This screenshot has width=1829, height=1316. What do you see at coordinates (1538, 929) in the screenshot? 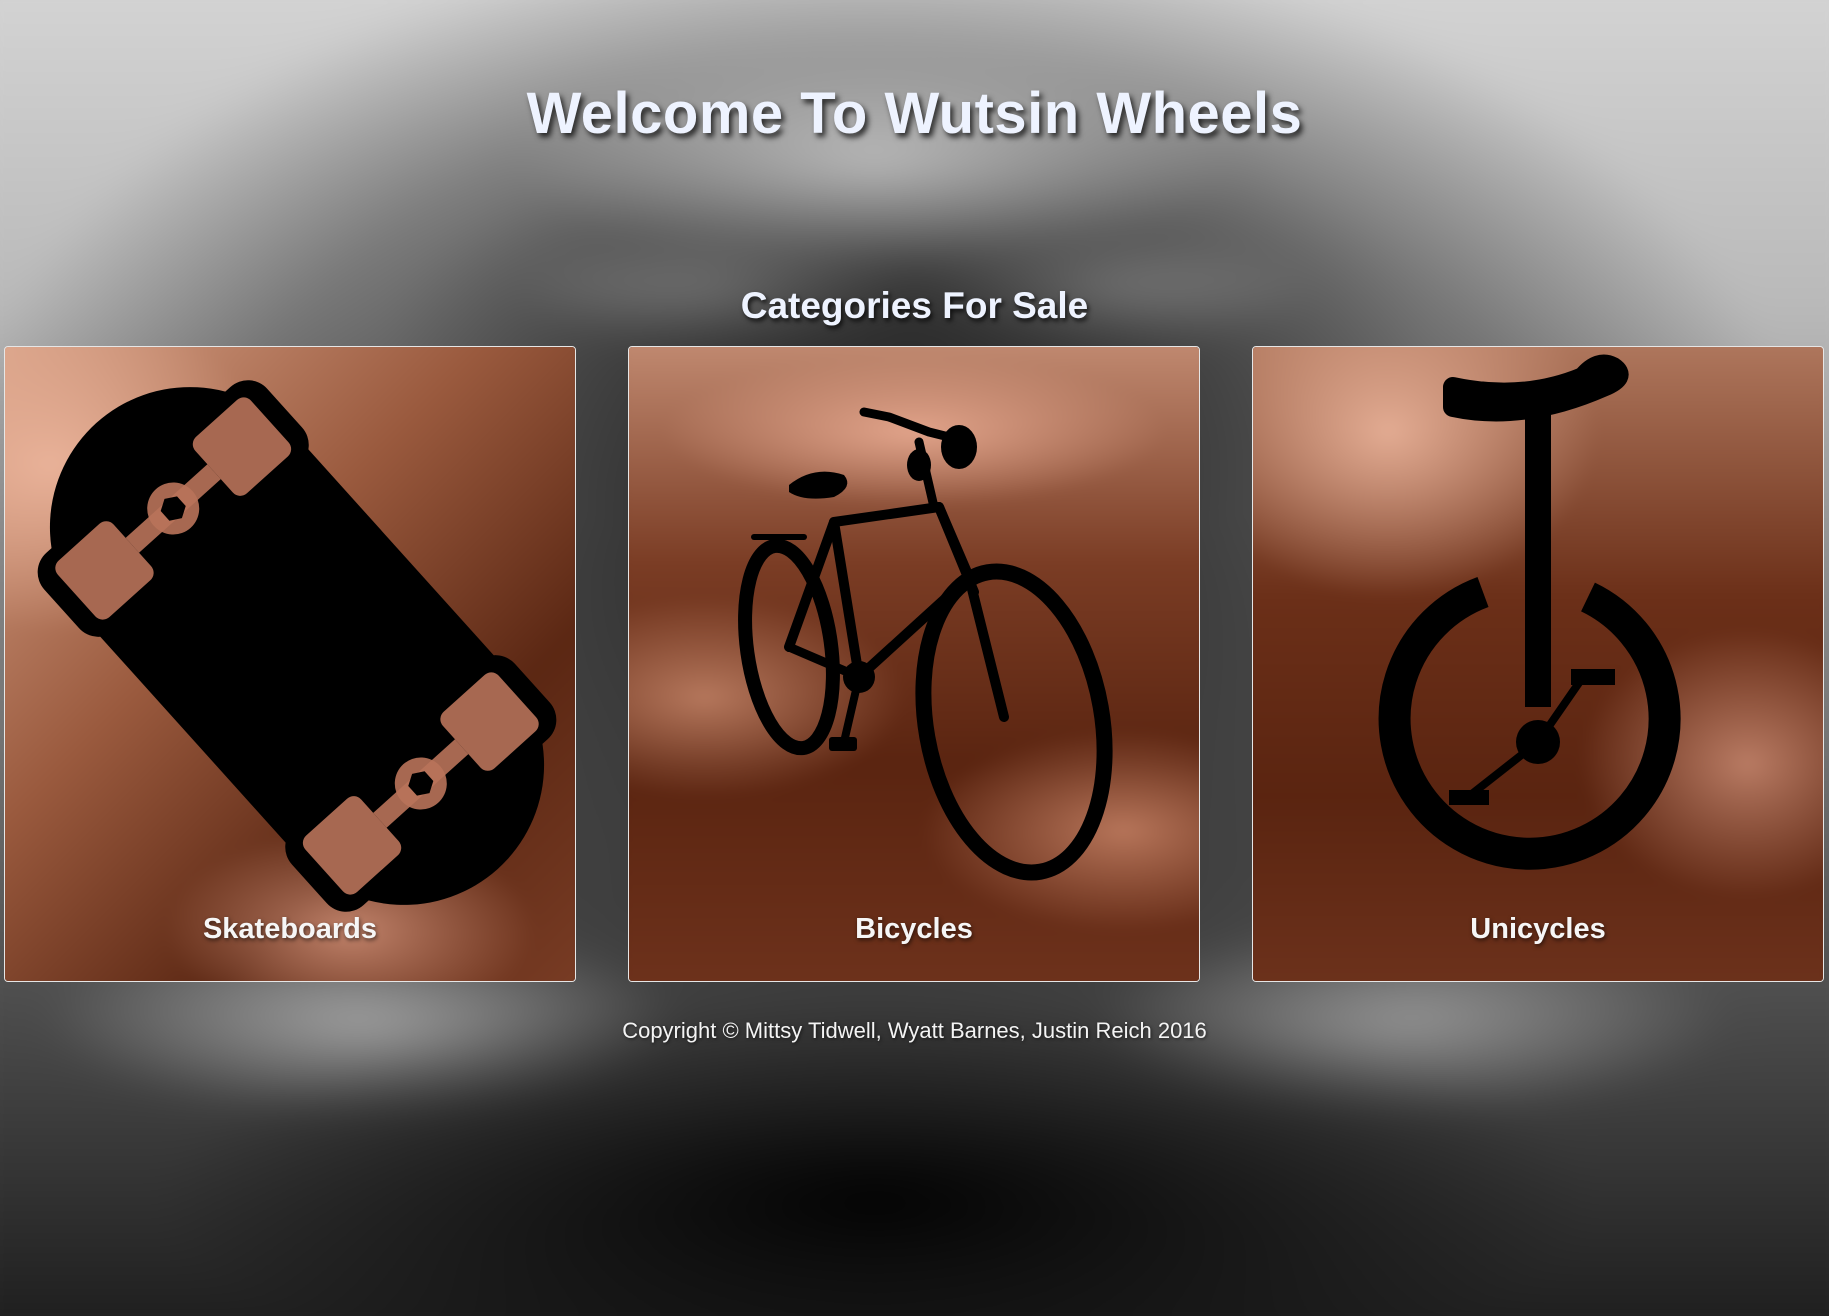
I see `category-label: Unicycles` at bounding box center [1538, 929].